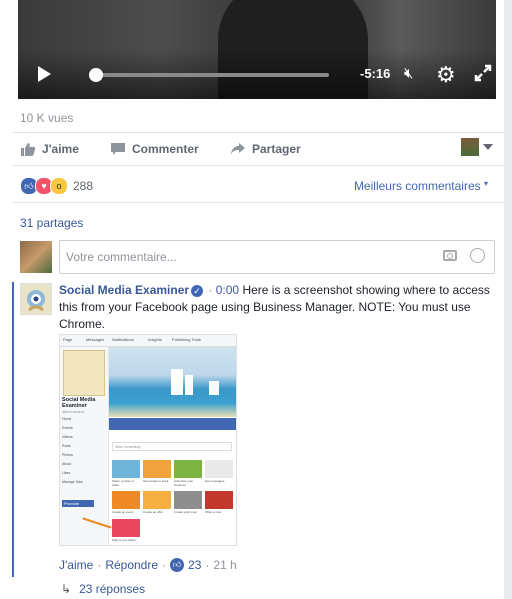  What do you see at coordinates (172, 424) in the screenshot?
I see `screenshot-blue-banner` at bounding box center [172, 424].